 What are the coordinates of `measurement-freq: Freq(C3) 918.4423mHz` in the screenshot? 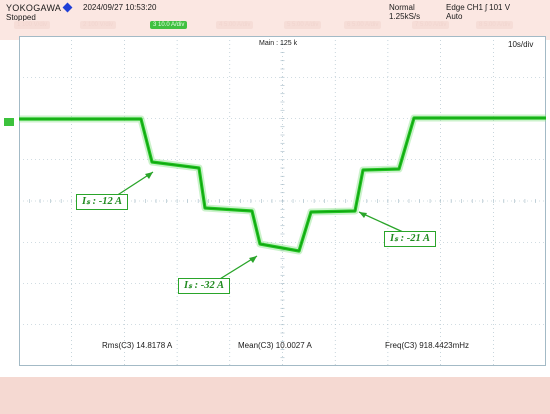 It's located at (427, 345).